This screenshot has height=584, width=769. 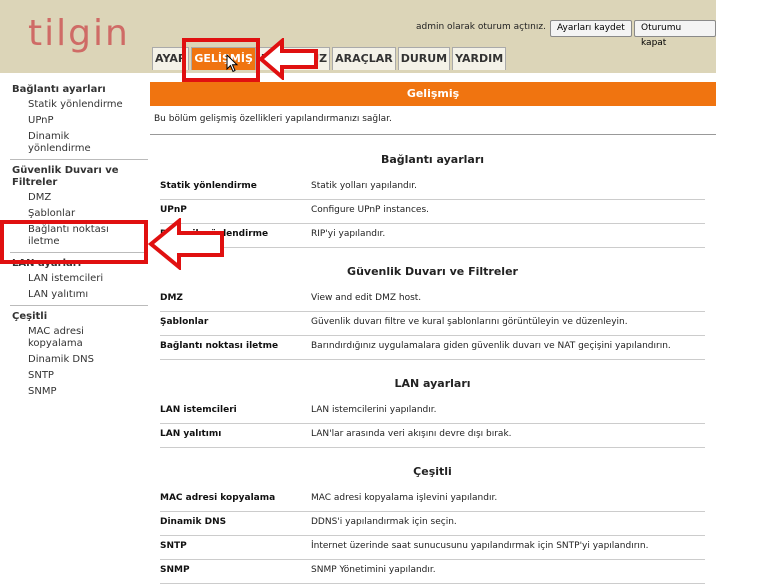 What do you see at coordinates (74, 198) in the screenshot?
I see `sidebar-item-dmz: DMZ` at bounding box center [74, 198].